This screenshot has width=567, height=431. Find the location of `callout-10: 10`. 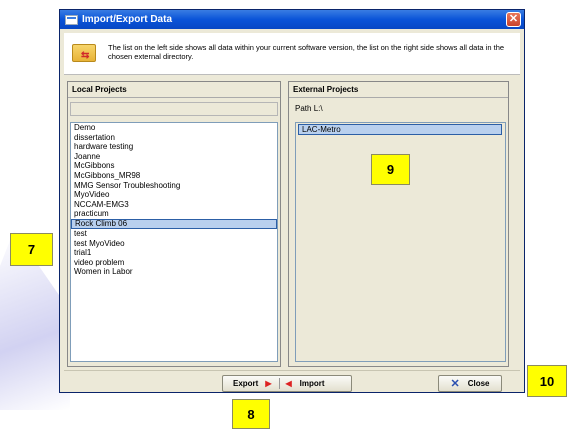

callout-10: 10 is located at coordinates (547, 381).